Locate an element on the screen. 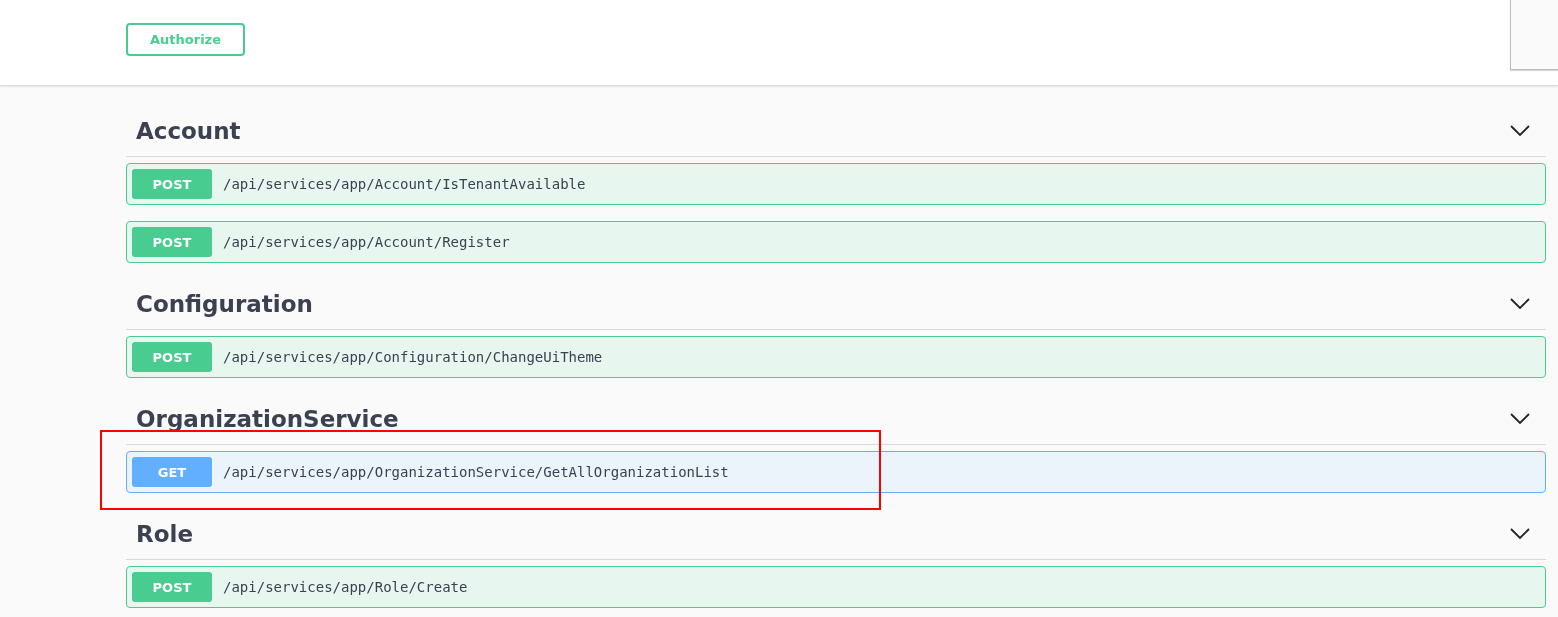  operation-row: POST /api/services/app/Account/Register is located at coordinates (836, 242).